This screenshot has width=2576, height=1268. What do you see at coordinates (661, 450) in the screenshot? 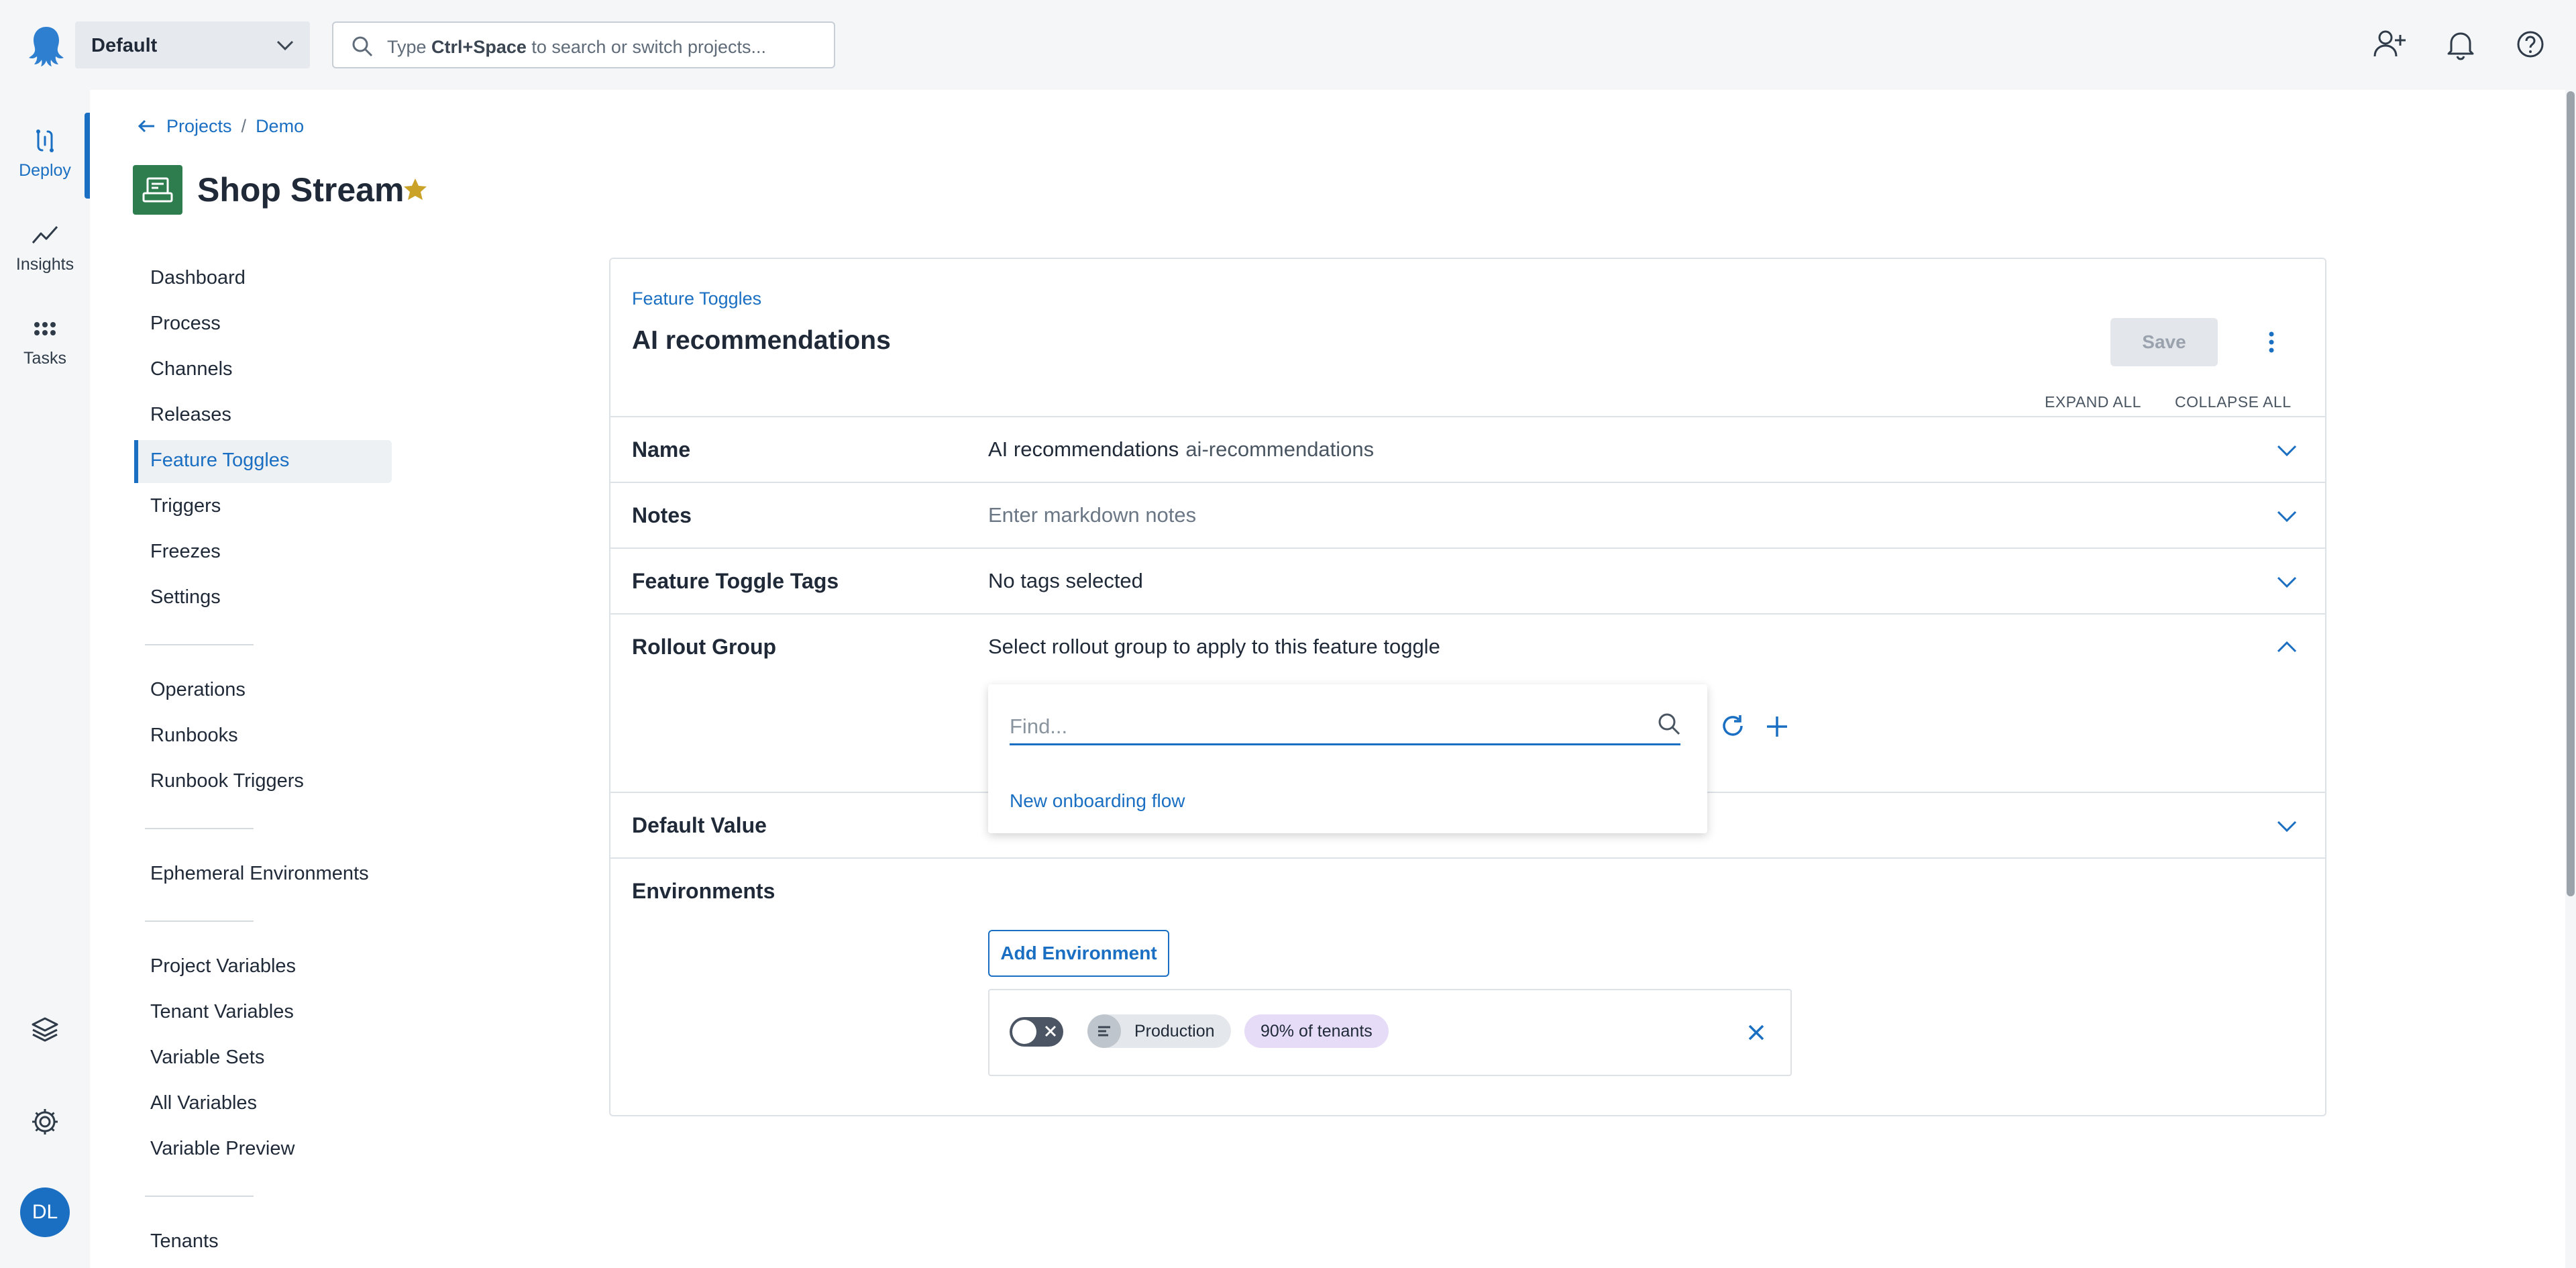
I see `name-row-label: Name` at bounding box center [661, 450].